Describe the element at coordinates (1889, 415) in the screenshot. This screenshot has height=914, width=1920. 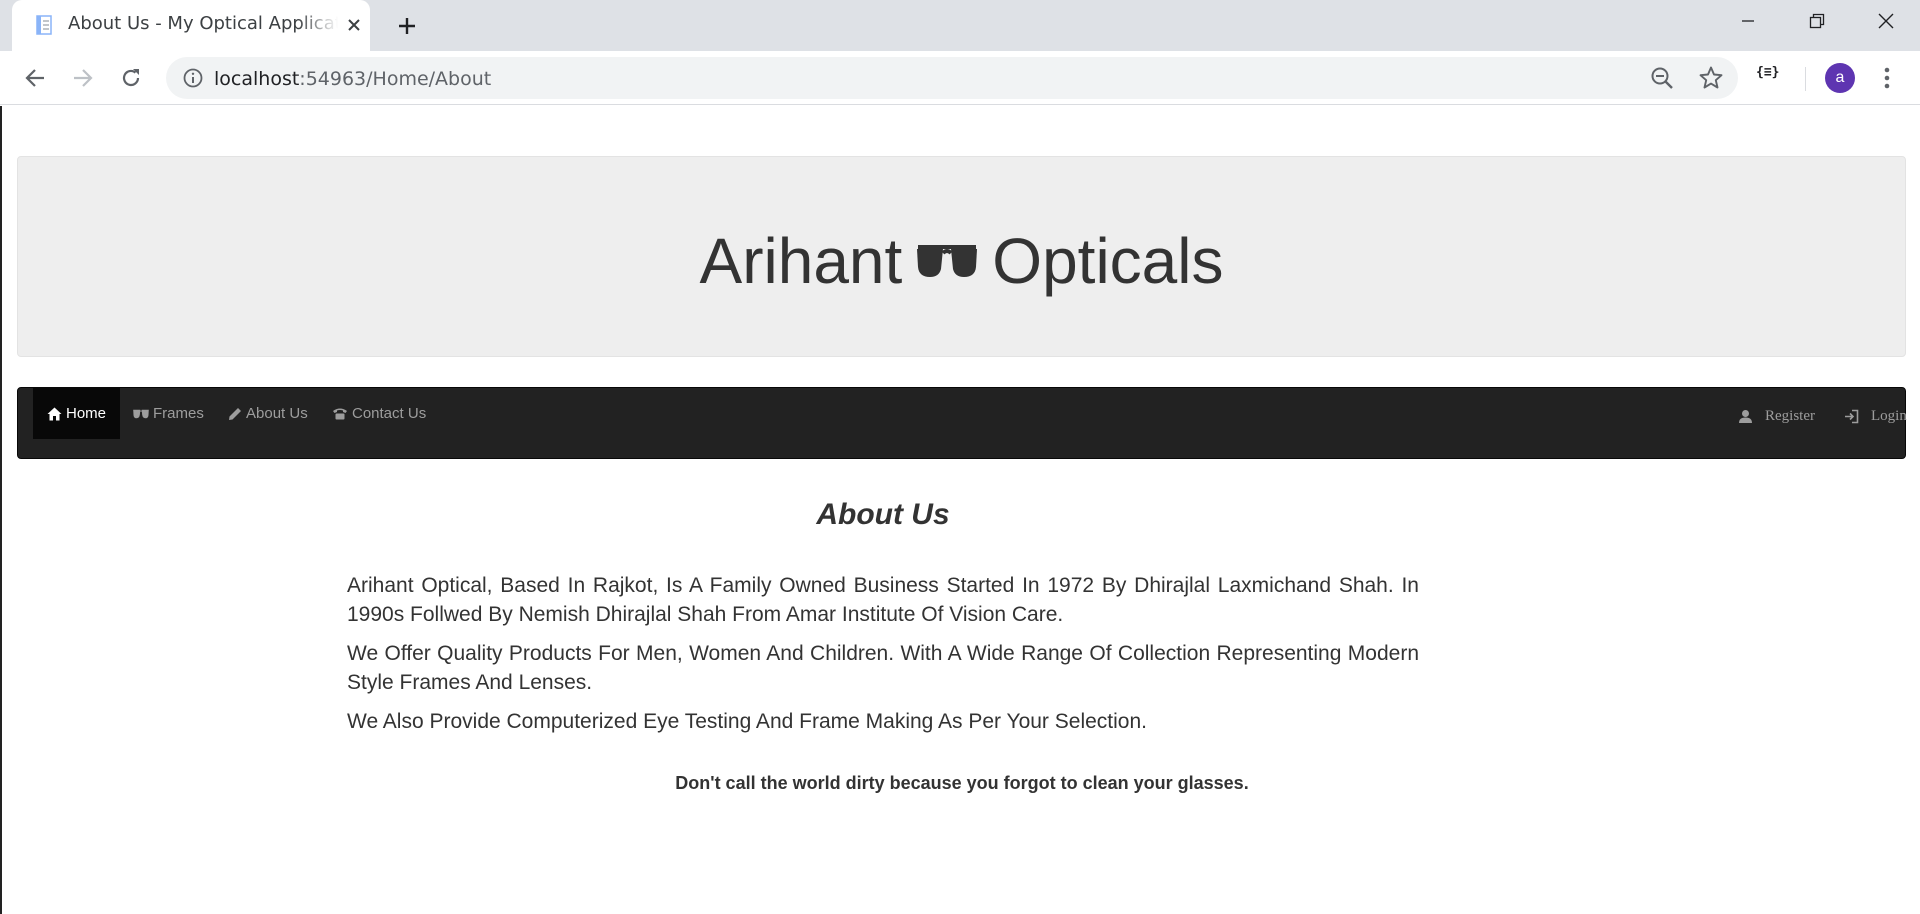
I see `nav-login-label: Login` at that location.